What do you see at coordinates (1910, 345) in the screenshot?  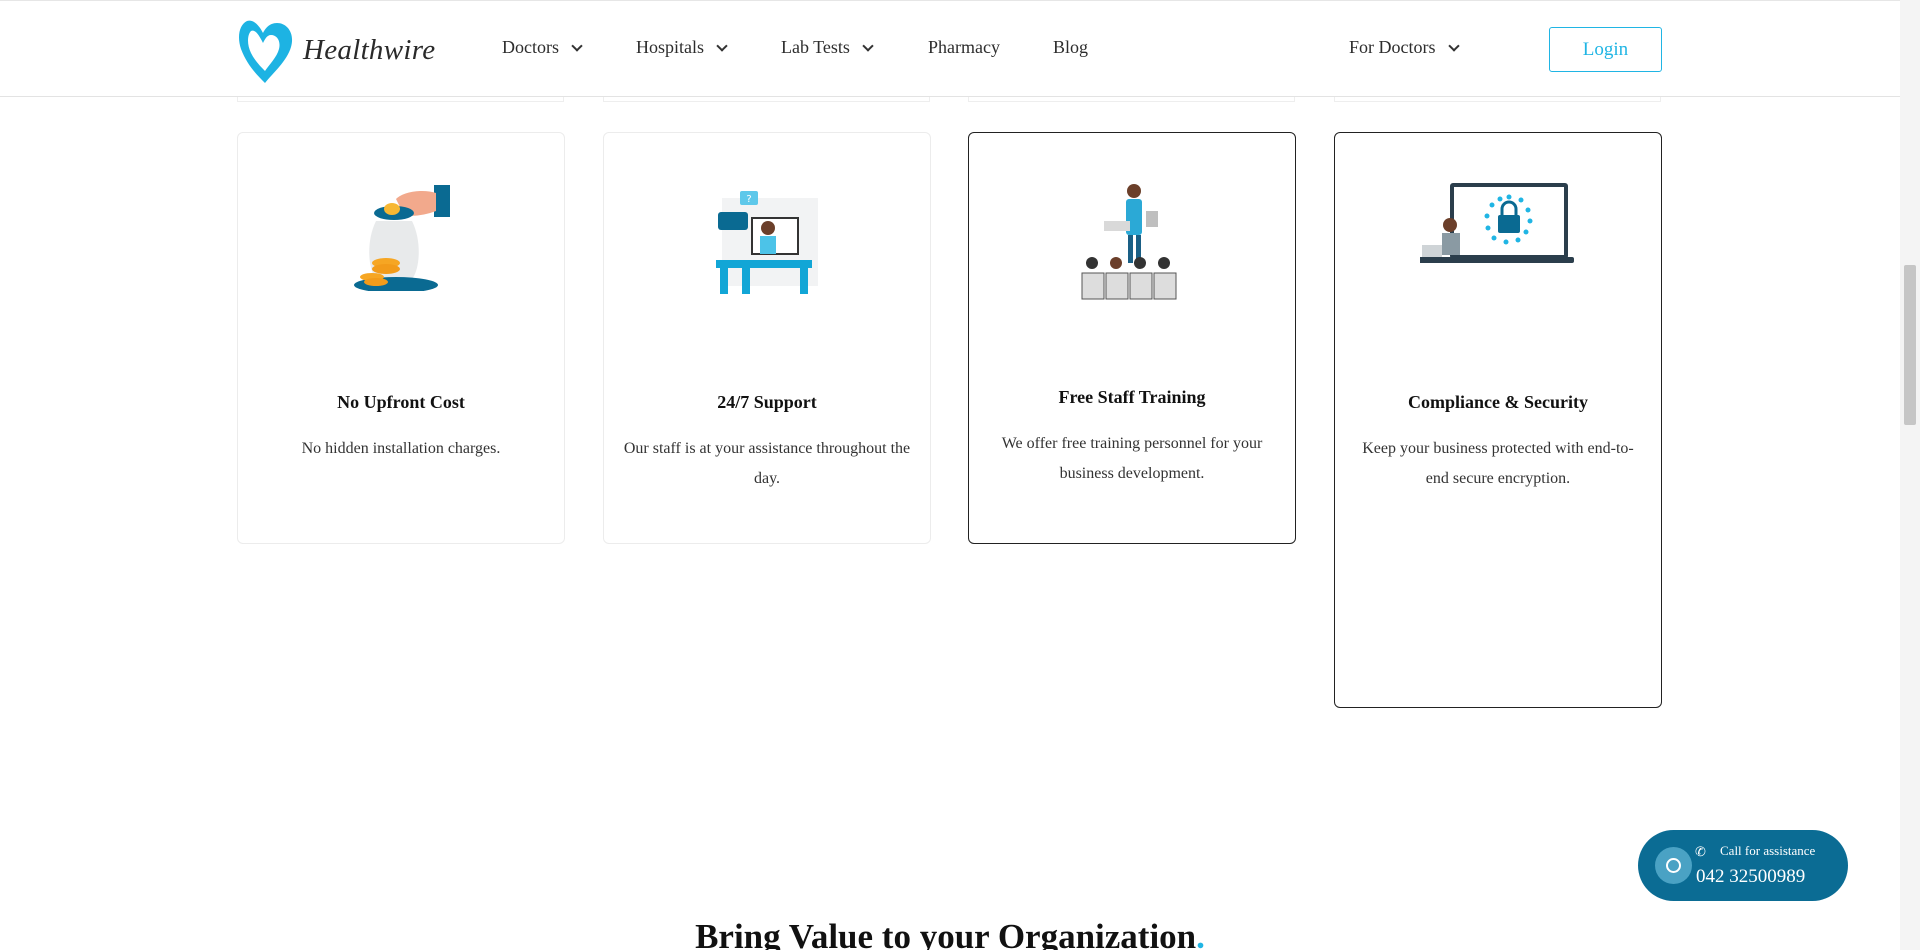 I see `scrollbar-thumb` at bounding box center [1910, 345].